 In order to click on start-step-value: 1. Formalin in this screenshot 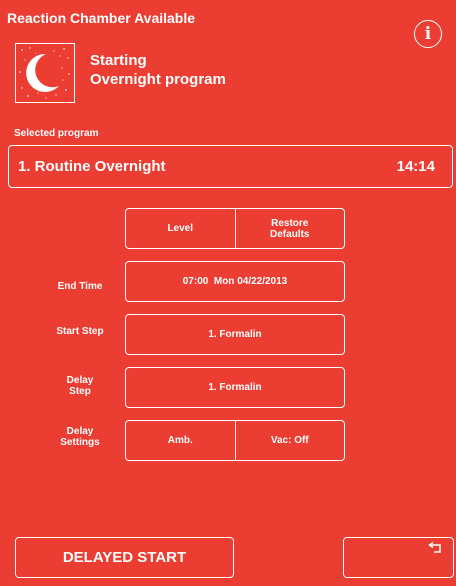, I will do `click(235, 334)`.